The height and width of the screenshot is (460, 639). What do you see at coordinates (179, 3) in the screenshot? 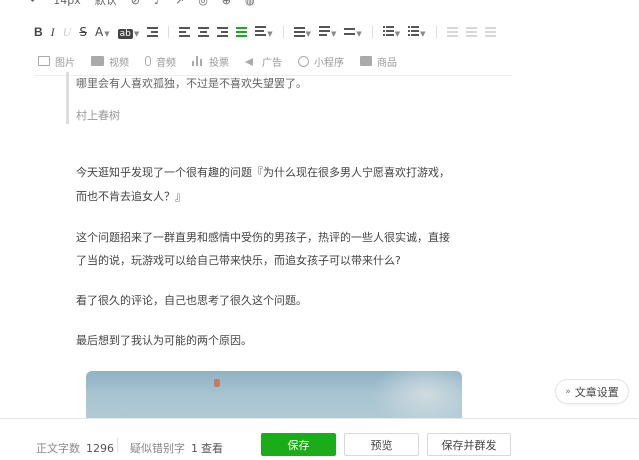
I see `link-icon: ↗` at bounding box center [179, 3].